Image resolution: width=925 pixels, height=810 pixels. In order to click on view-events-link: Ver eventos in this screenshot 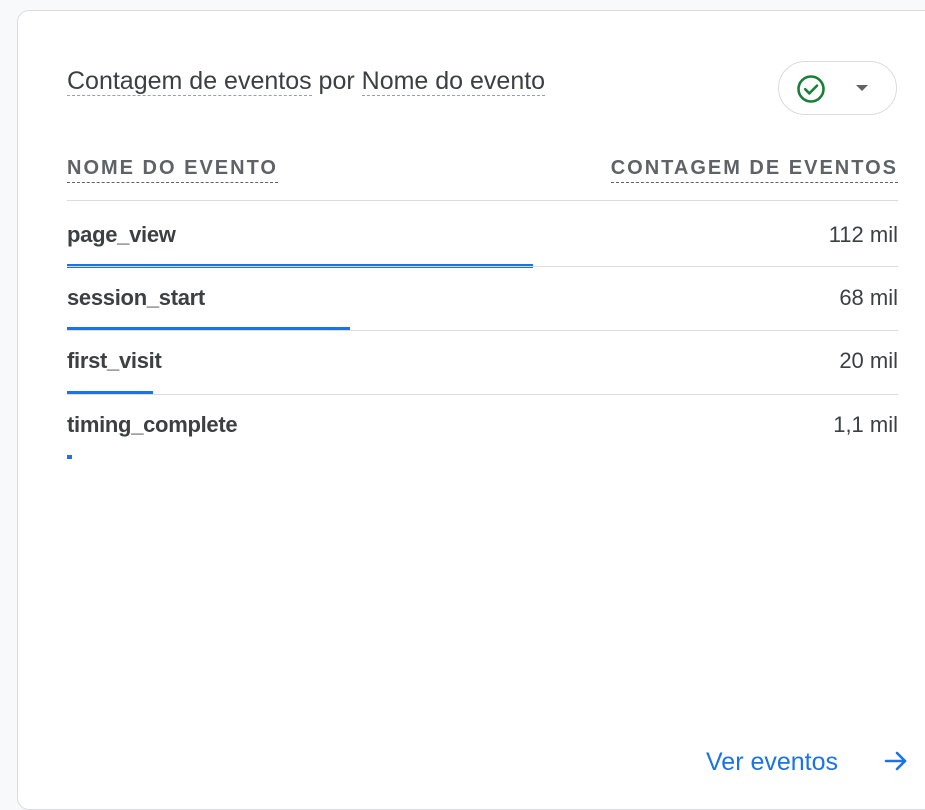, I will do `click(772, 762)`.